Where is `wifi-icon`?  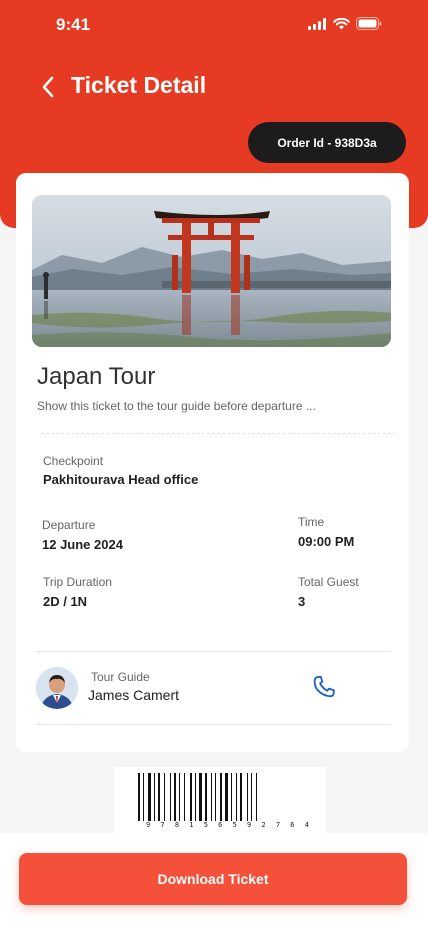
wifi-icon is located at coordinates (341, 23).